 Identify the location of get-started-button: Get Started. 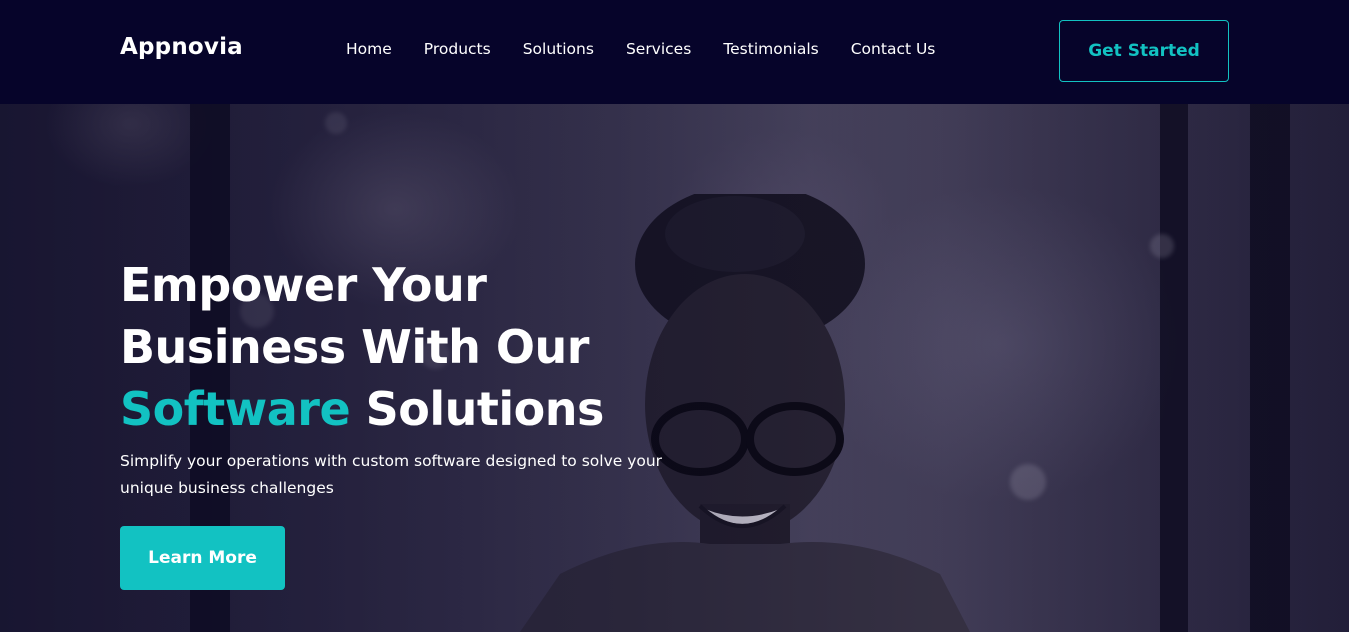
(1144, 51).